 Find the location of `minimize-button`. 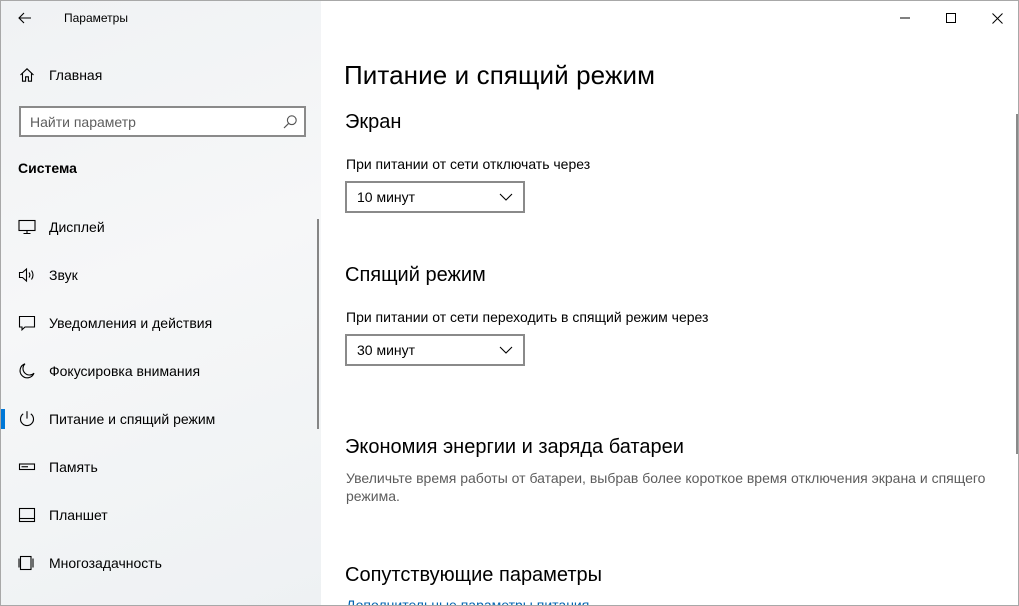

minimize-button is located at coordinates (905, 18).